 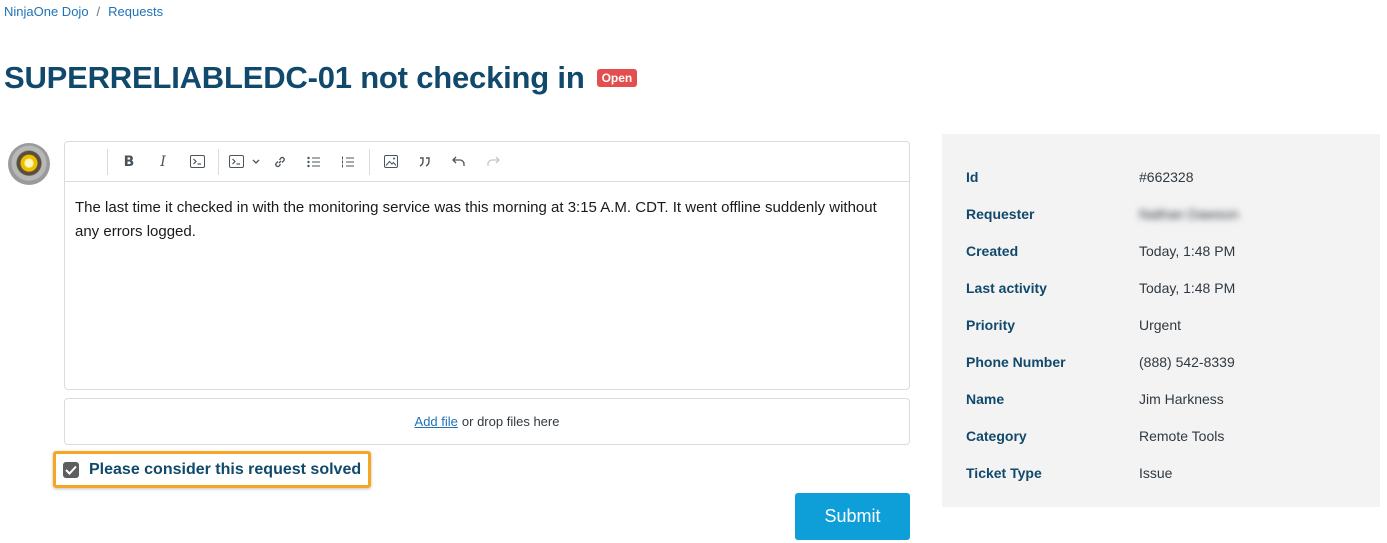 I want to click on detail-value: #662328, so click(x=1166, y=176).